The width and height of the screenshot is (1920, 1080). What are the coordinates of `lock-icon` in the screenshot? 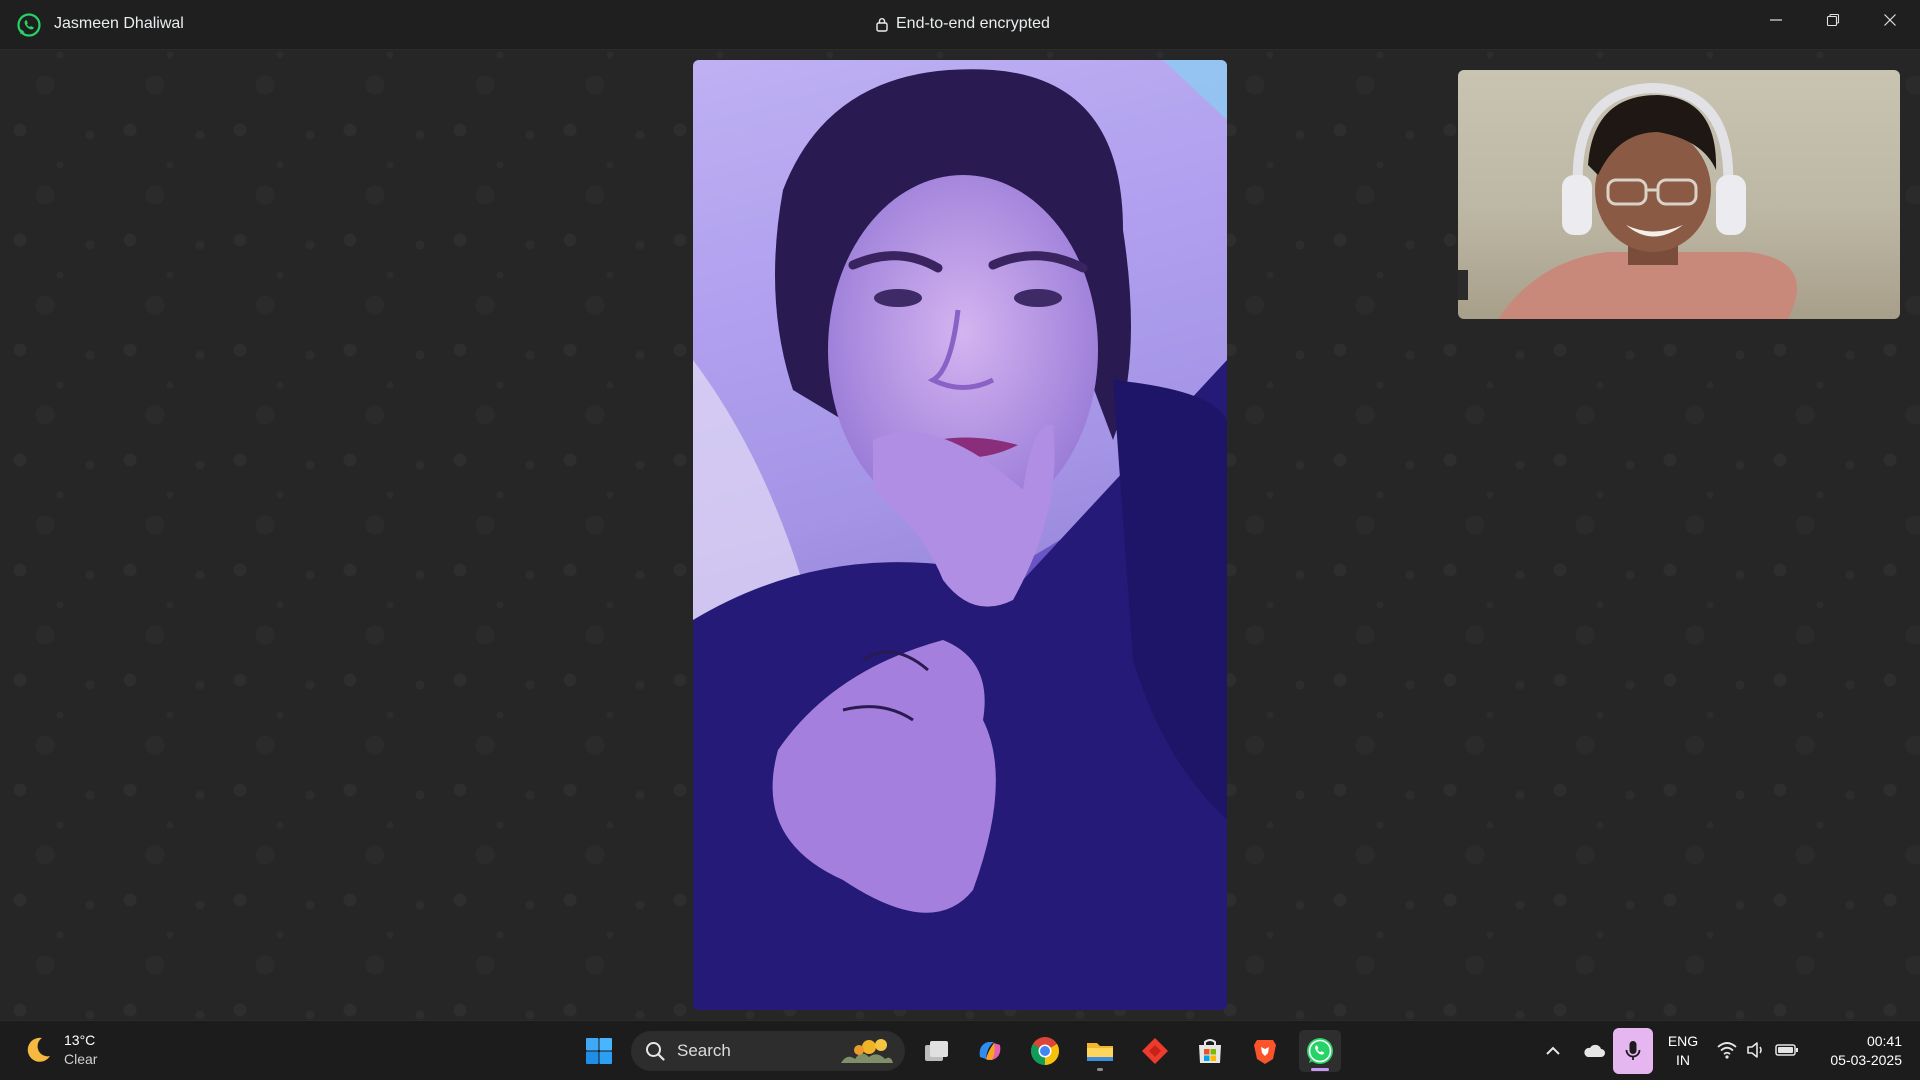 It's located at (882, 24).